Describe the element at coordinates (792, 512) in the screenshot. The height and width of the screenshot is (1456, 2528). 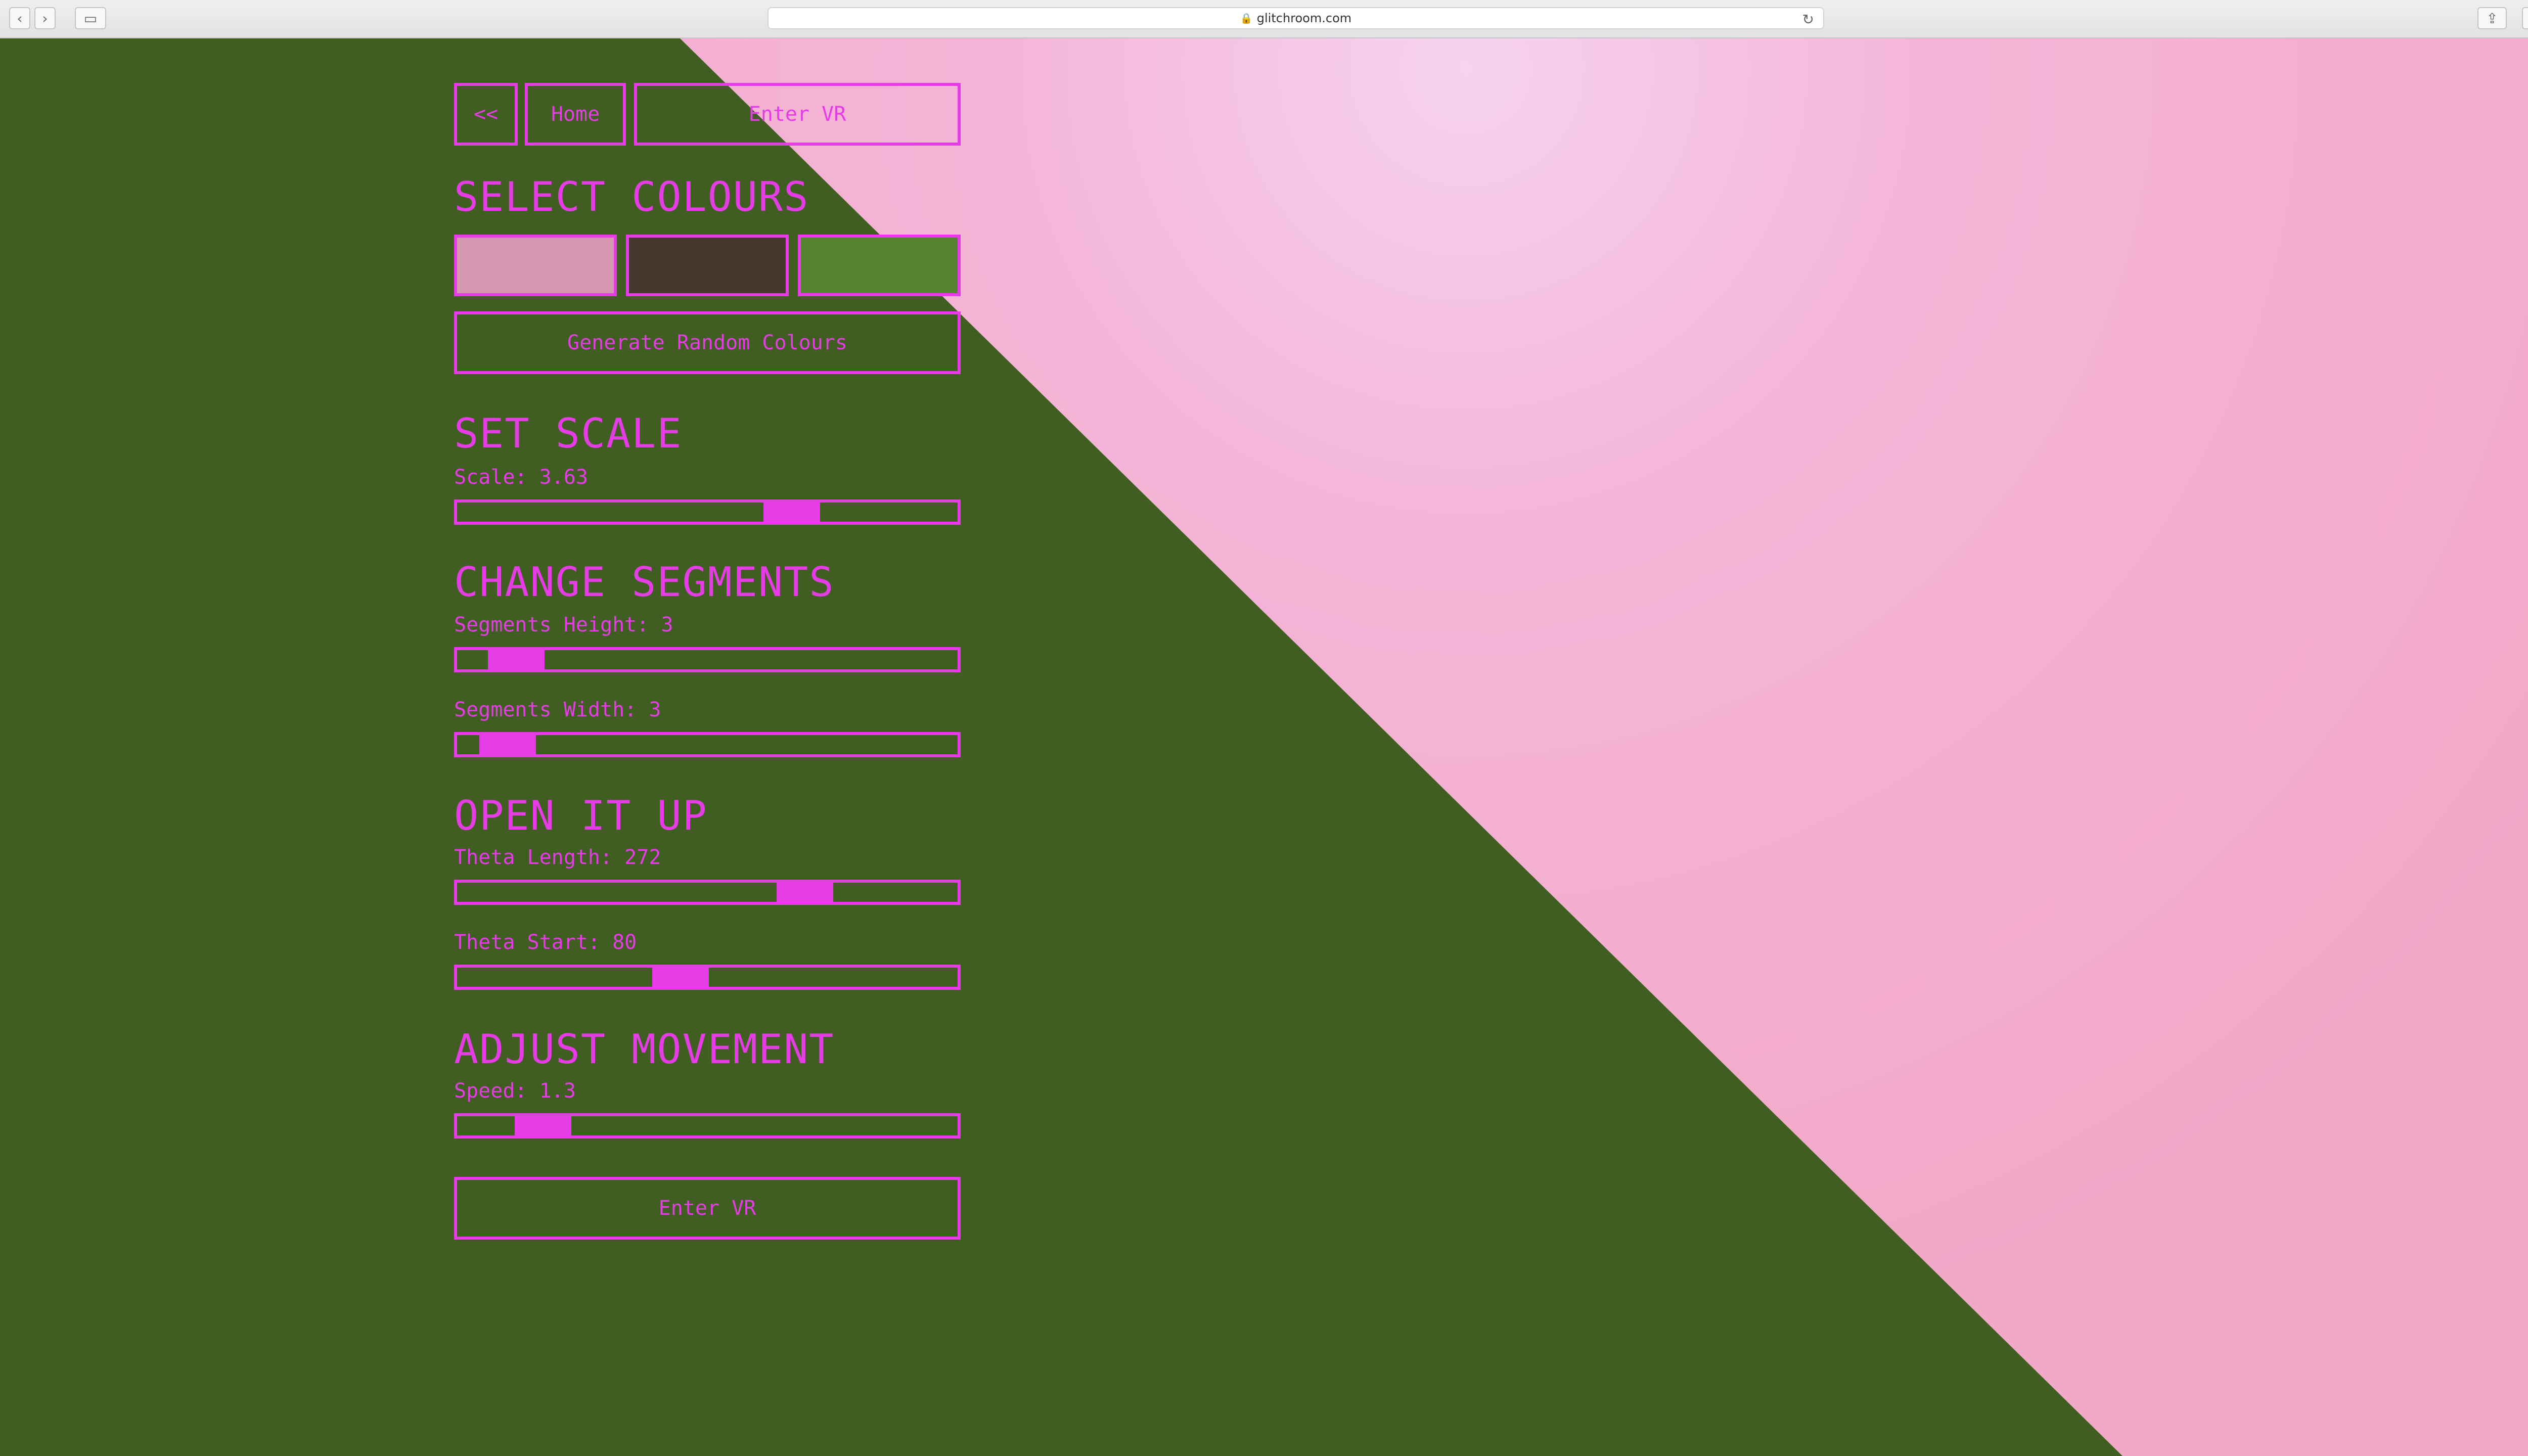
I see `scale-slider-thumb` at that location.